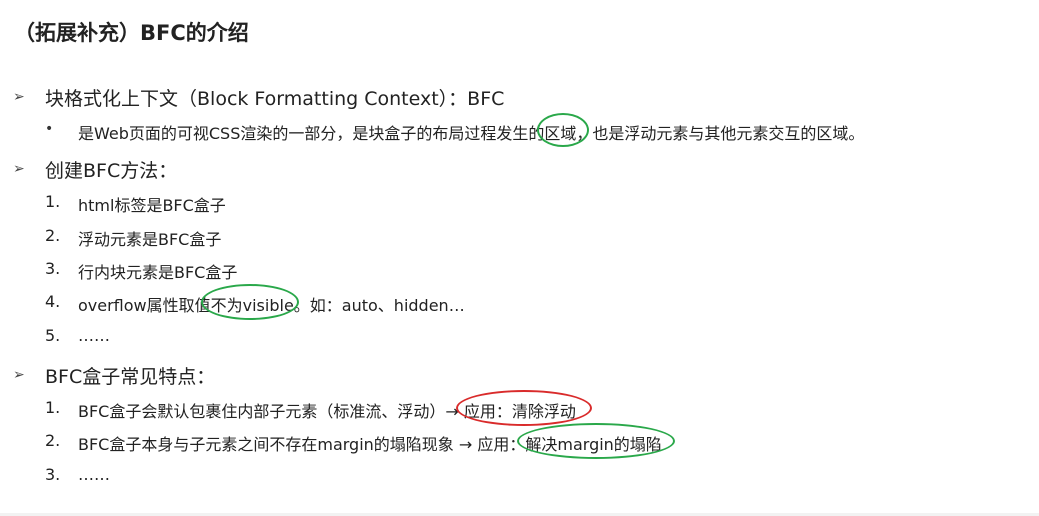  Describe the element at coordinates (144, 305) in the screenshot. I see `item-text-before: overflow属性取值` at that location.